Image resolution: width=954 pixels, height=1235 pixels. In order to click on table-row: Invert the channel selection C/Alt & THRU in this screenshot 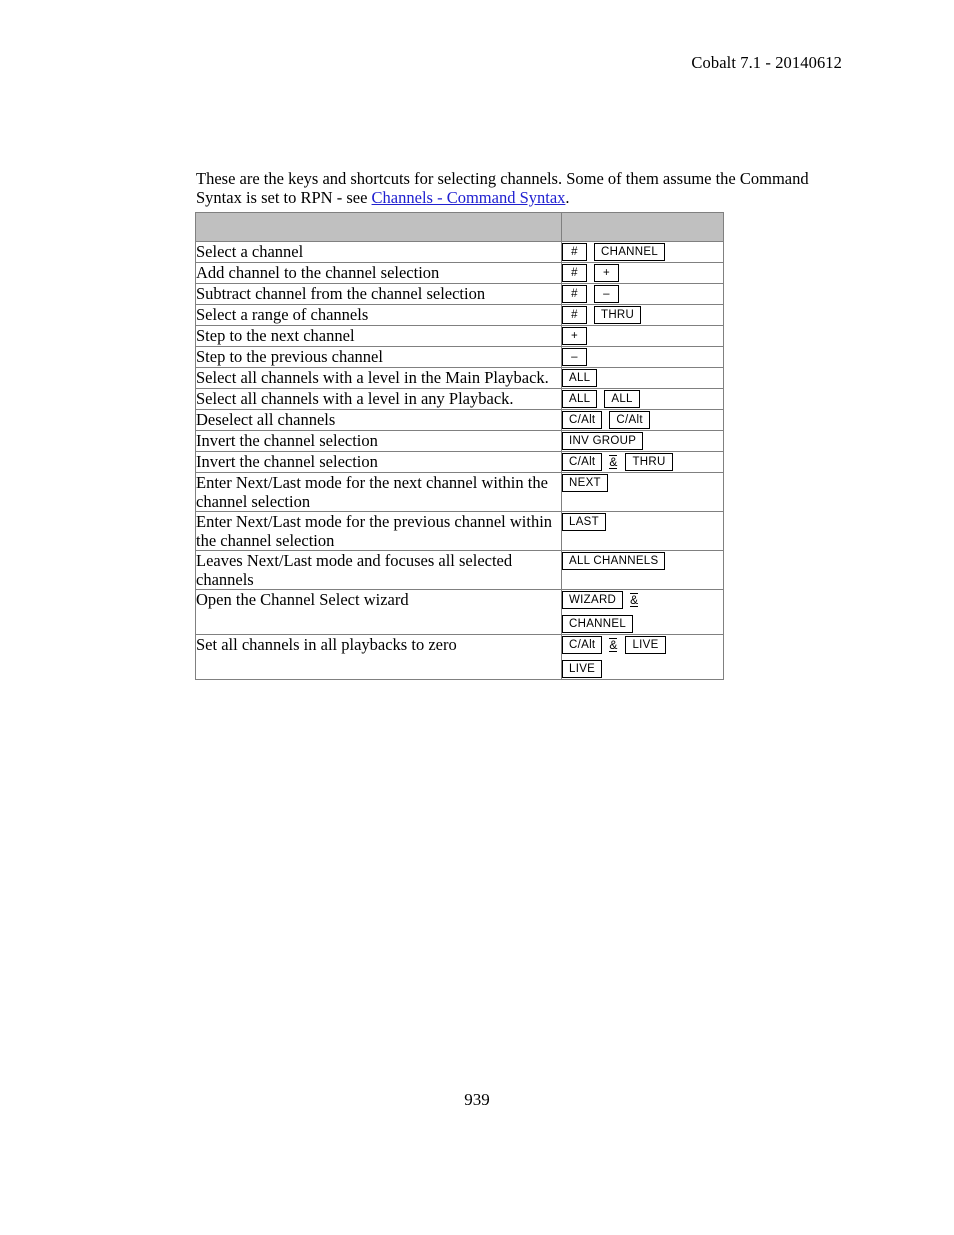, I will do `click(459, 462)`.